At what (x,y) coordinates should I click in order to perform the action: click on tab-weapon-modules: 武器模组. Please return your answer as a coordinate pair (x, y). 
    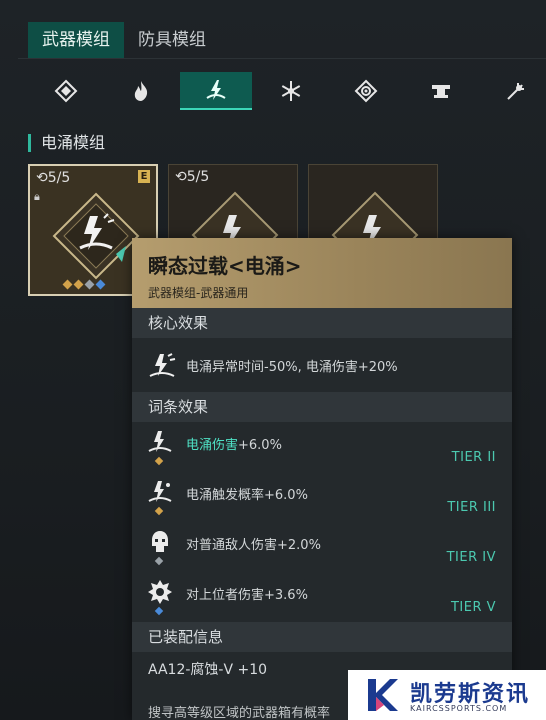
    Looking at the image, I should click on (76, 40).